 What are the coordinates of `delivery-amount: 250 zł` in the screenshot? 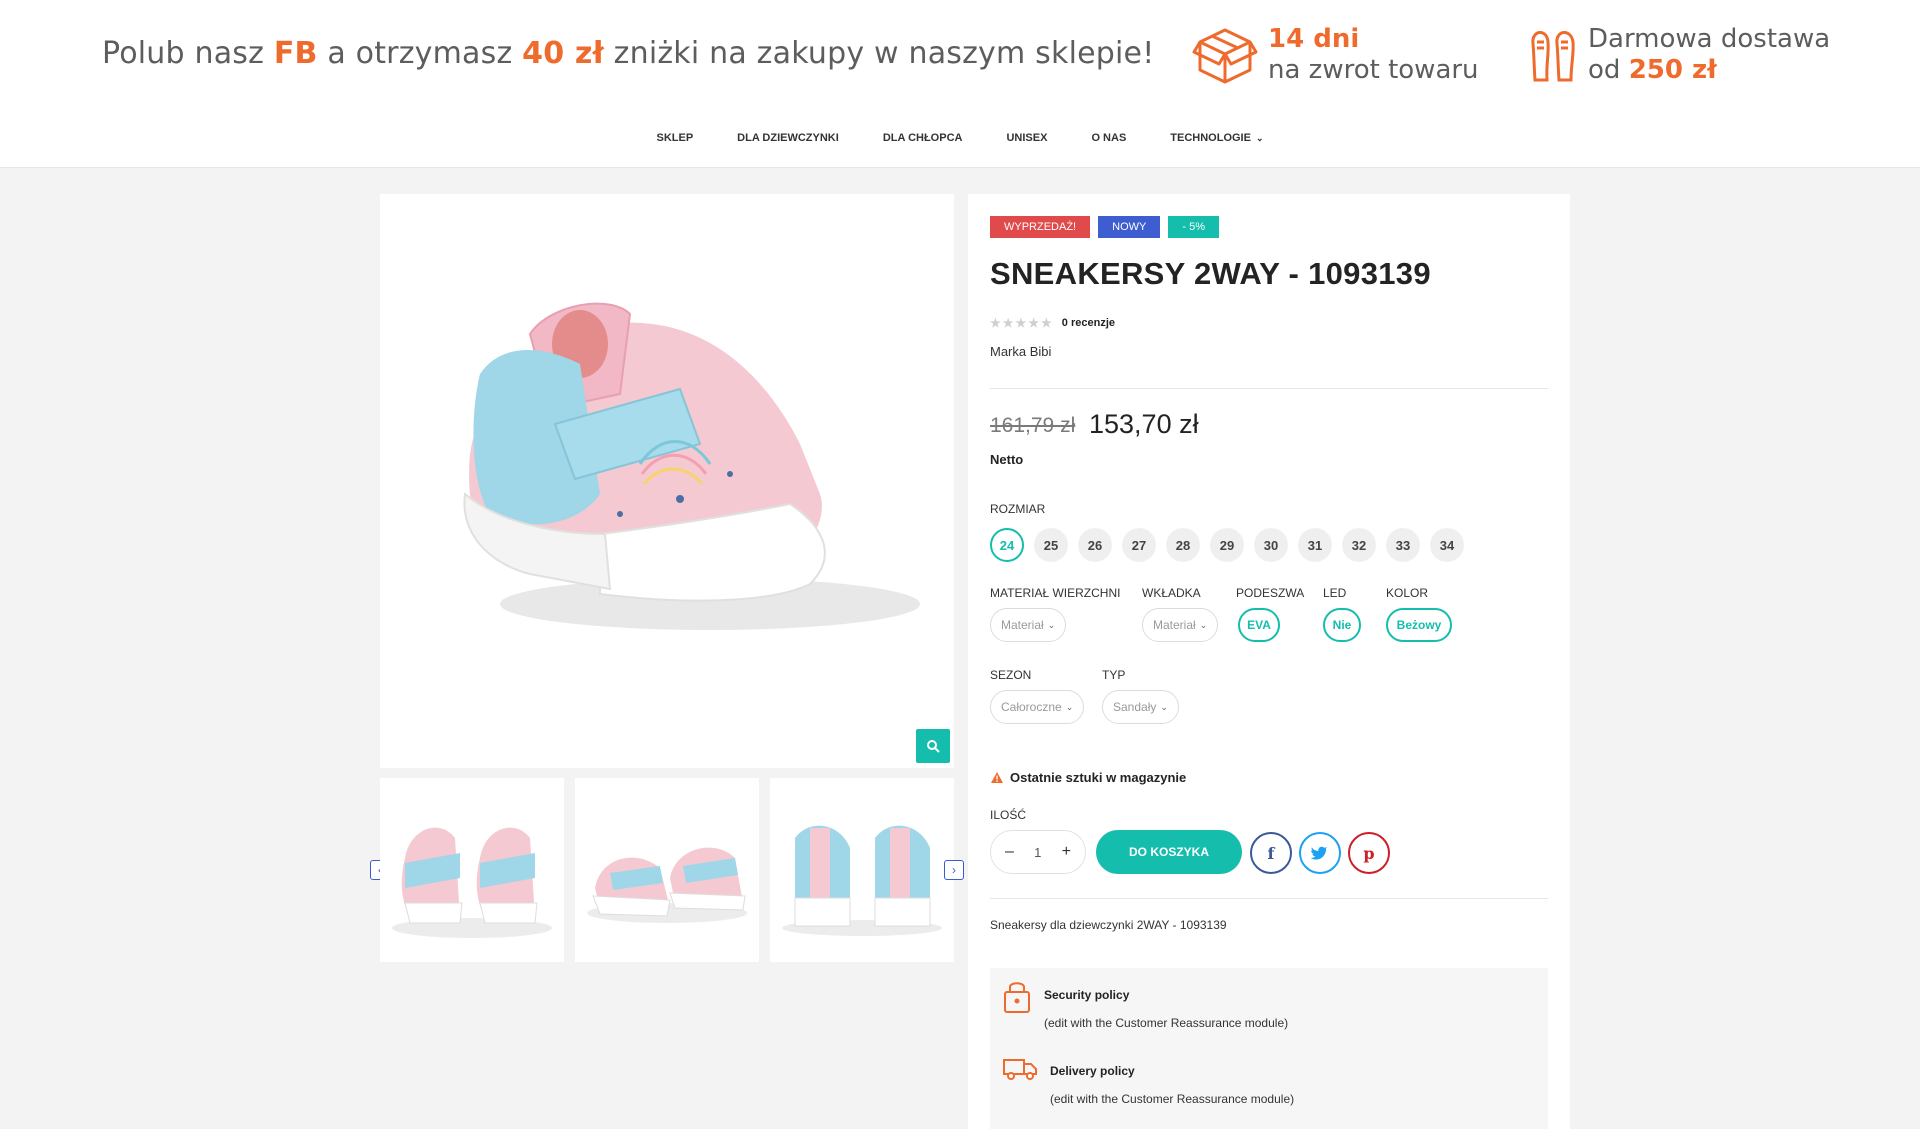 It's located at (1672, 70).